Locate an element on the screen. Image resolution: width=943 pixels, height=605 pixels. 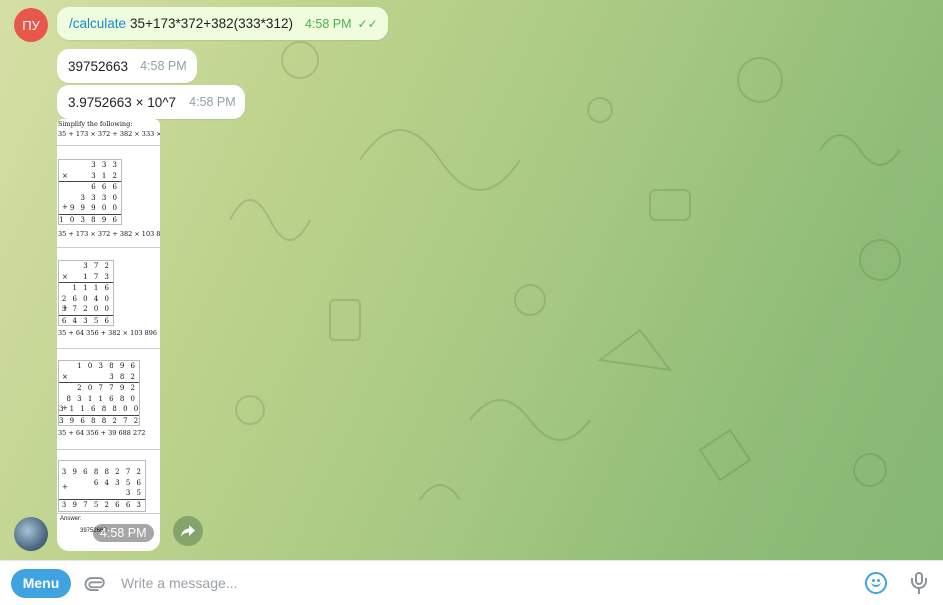
step-row: 1 1 1 6 is located at coordinates (86, 288).